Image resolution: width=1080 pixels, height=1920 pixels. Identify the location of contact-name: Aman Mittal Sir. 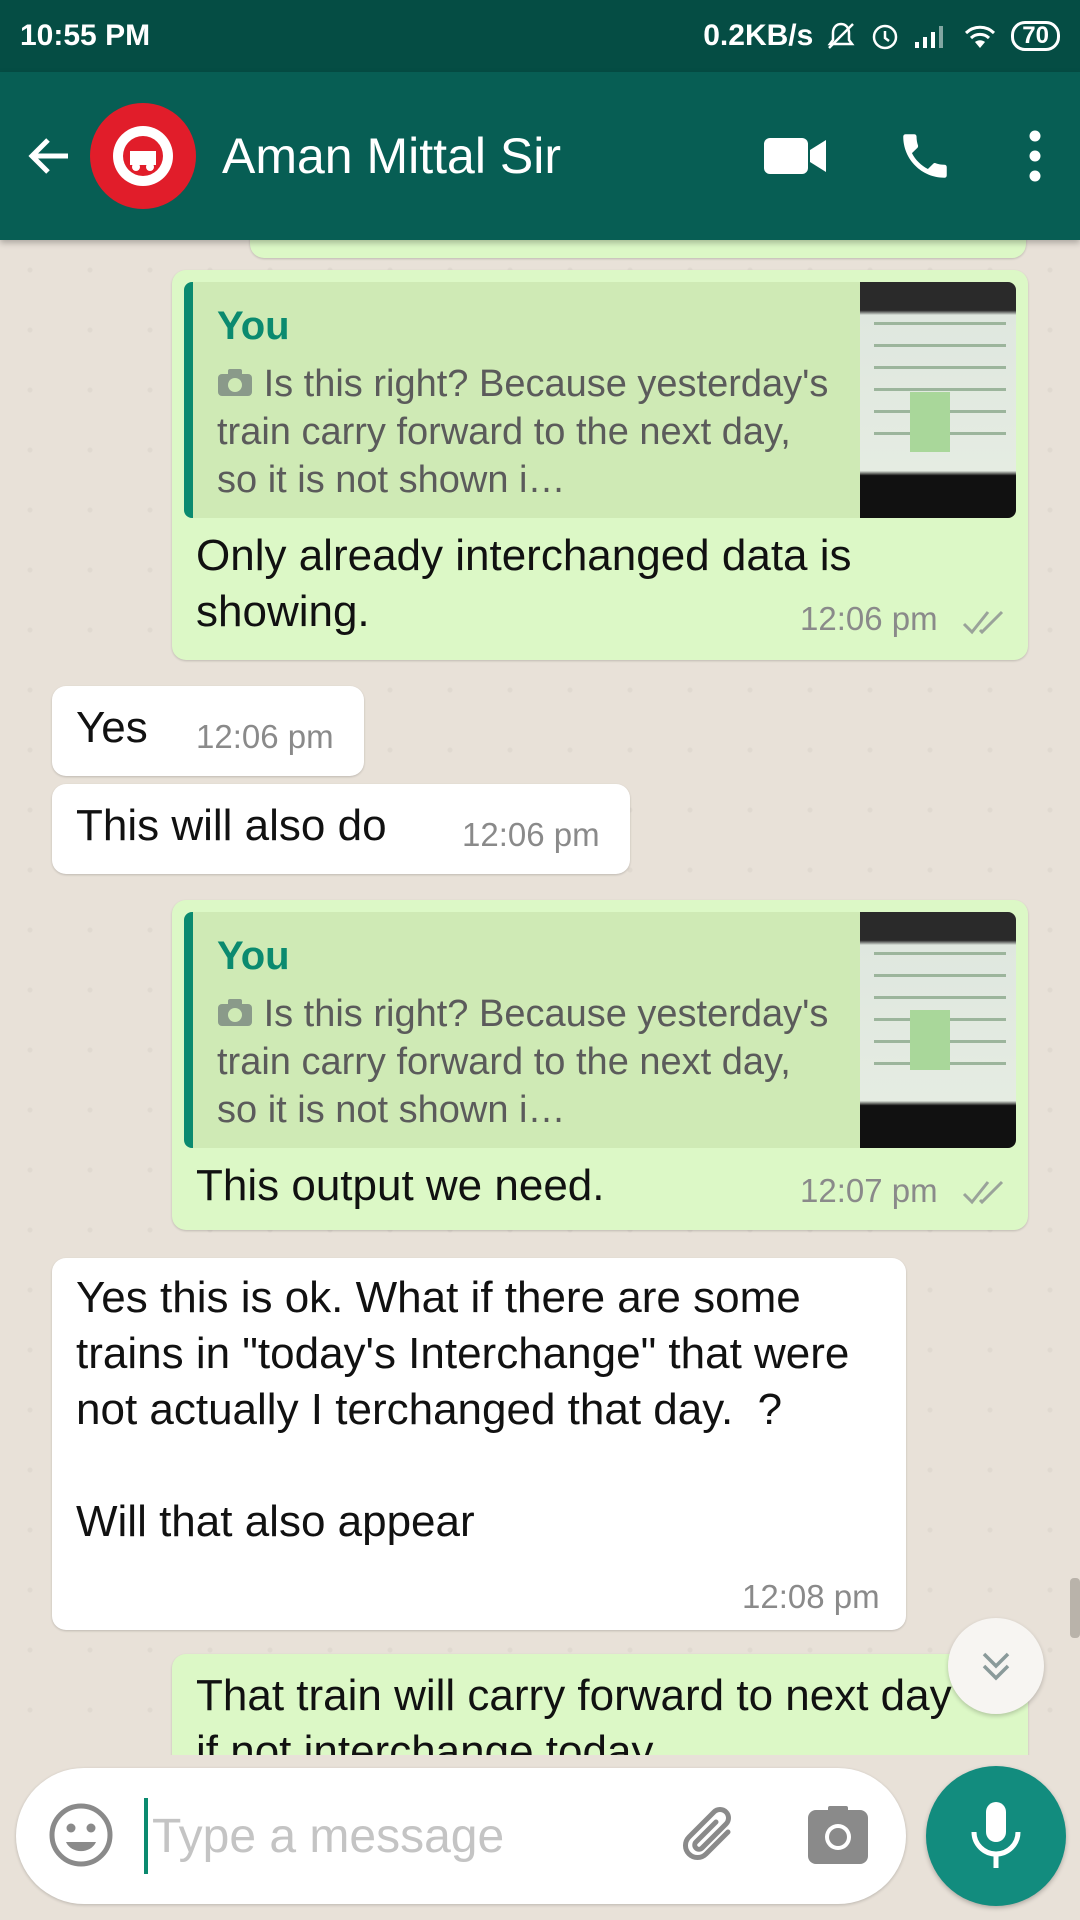
(476, 156).